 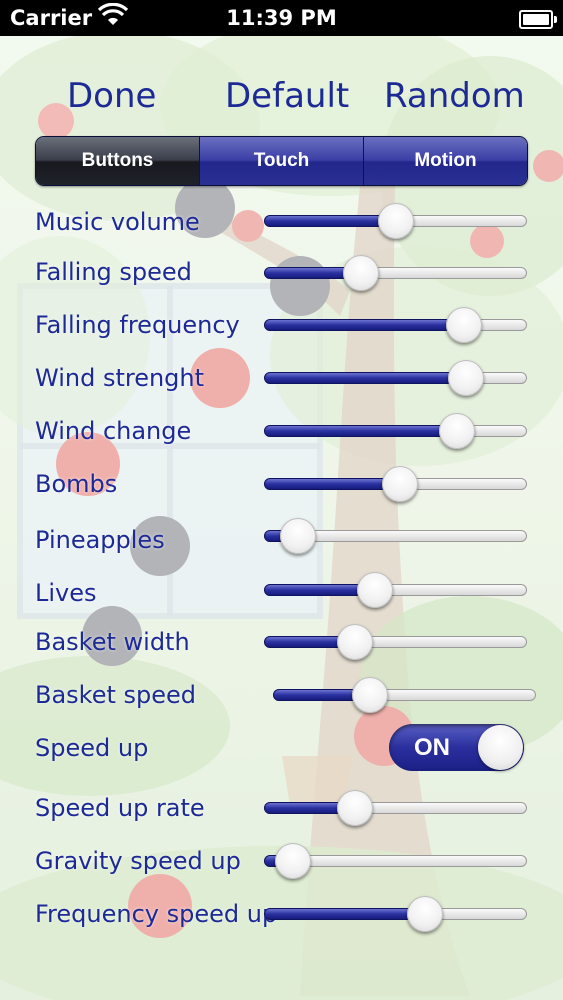 I want to click on toggle-knob, so click(x=500, y=747).